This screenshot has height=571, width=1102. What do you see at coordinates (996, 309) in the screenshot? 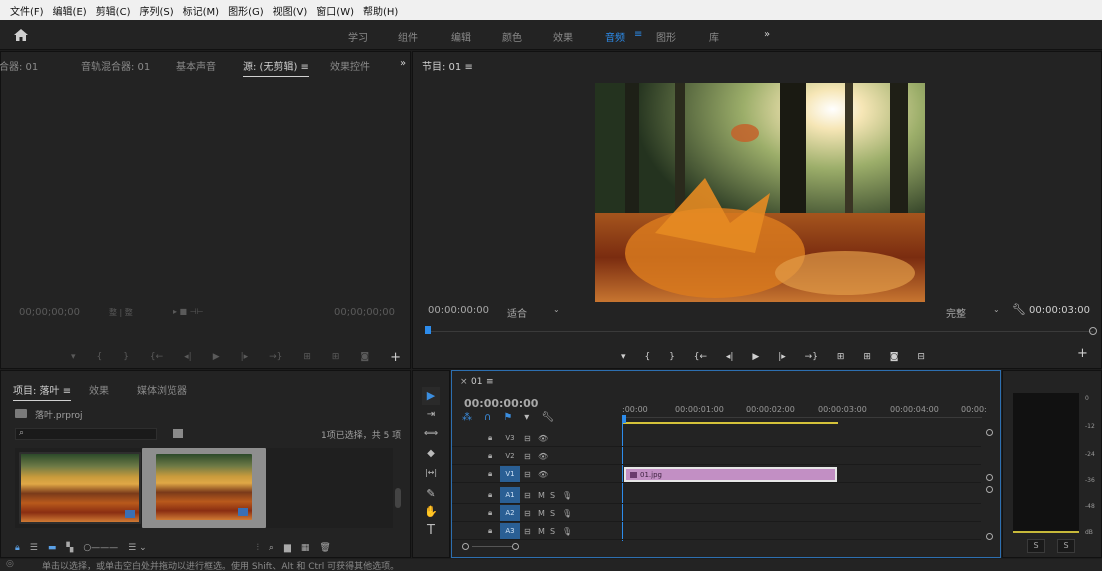
I see `program-quality-dropdown-icon: ⌄` at bounding box center [996, 309].